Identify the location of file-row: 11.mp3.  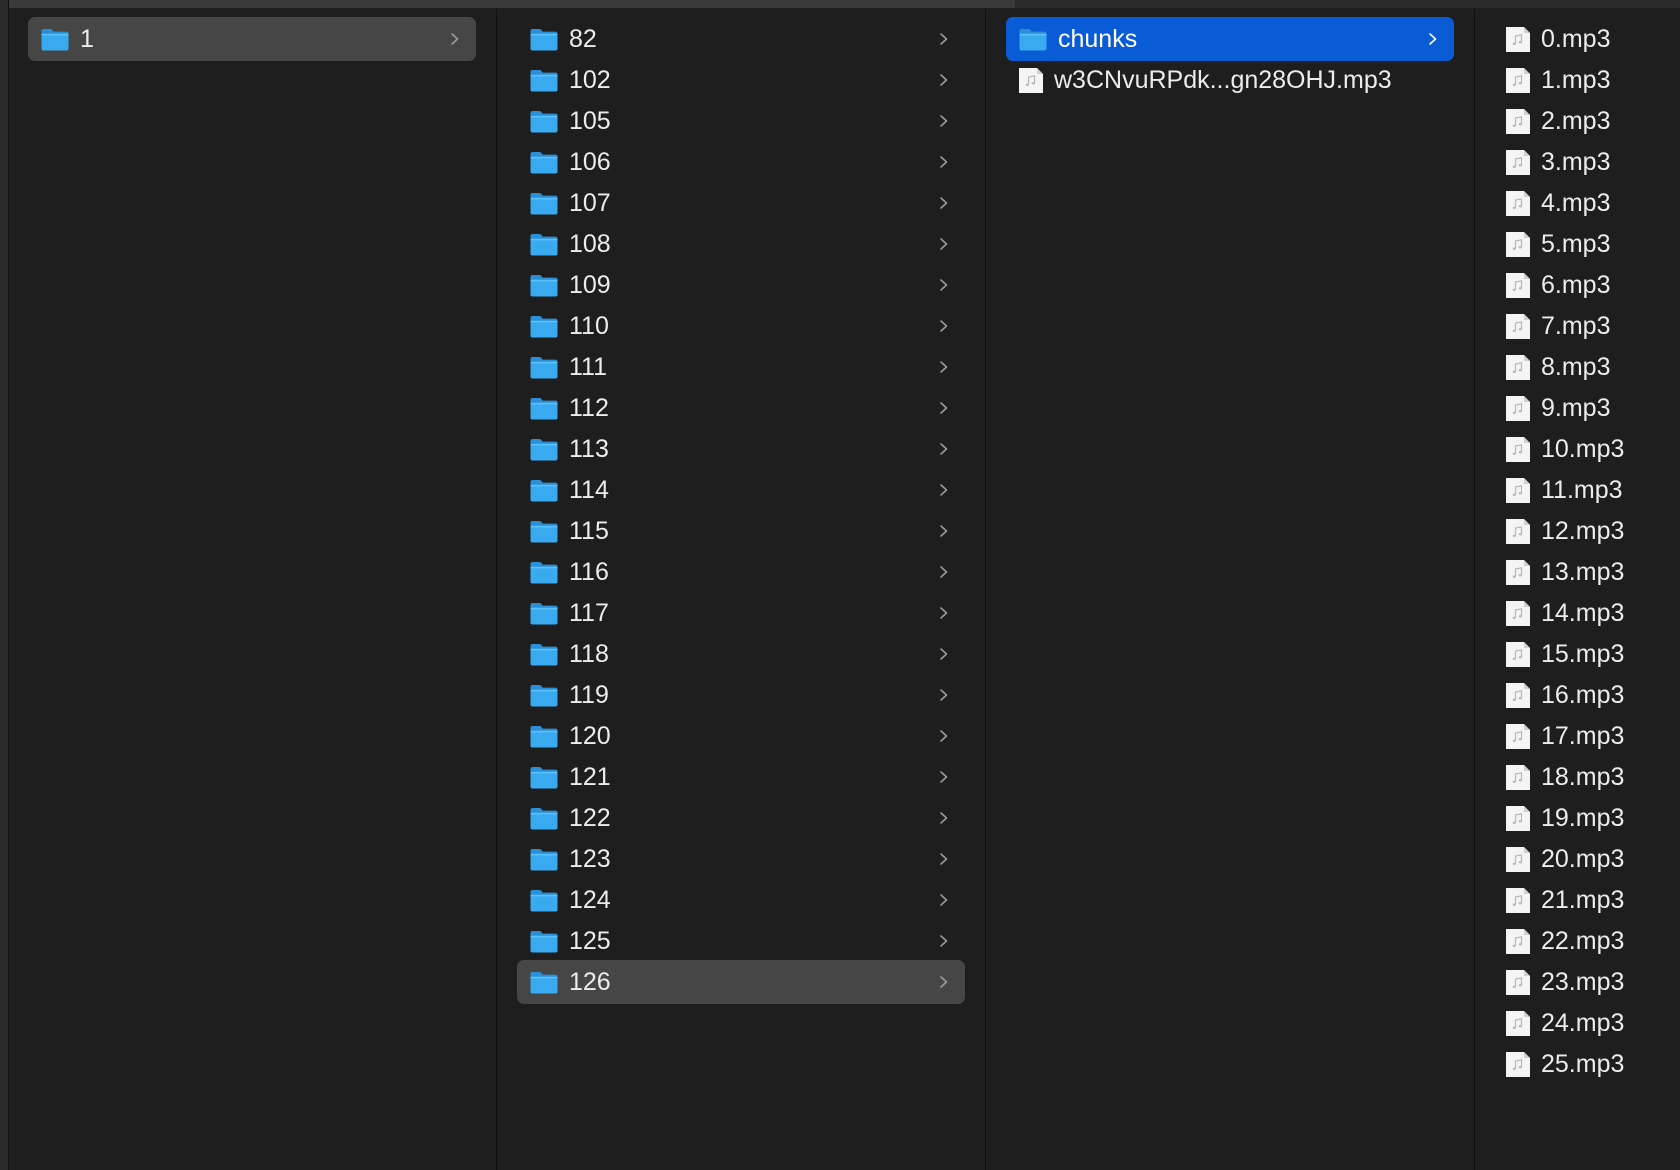
(1583, 490).